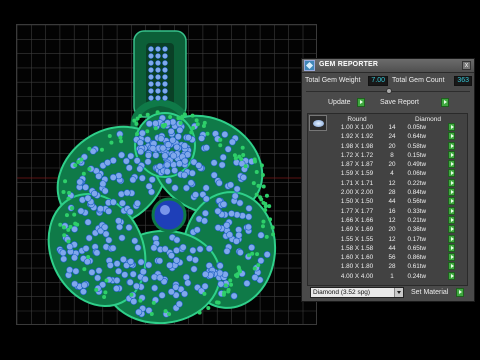 The width and height of the screenshot is (480, 360). What do you see at coordinates (399, 102) in the screenshot?
I see `save-report-label: Save Report` at bounding box center [399, 102].